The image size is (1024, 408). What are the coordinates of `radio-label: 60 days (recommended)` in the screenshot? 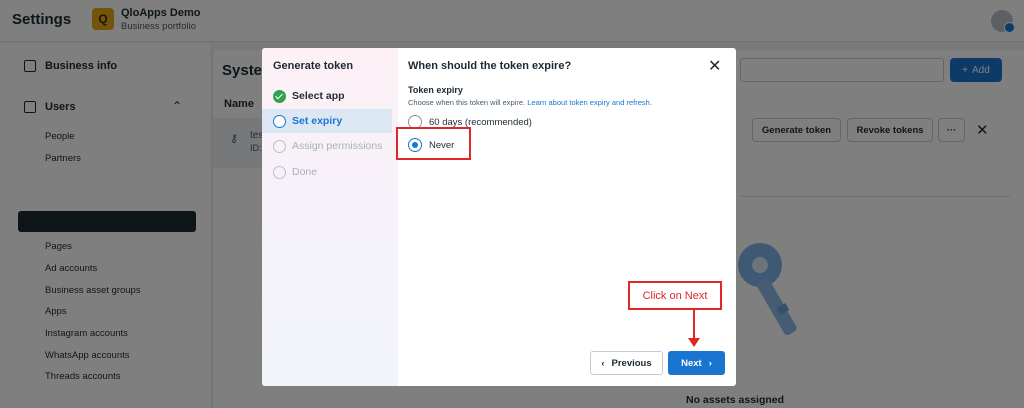 It's located at (480, 122).